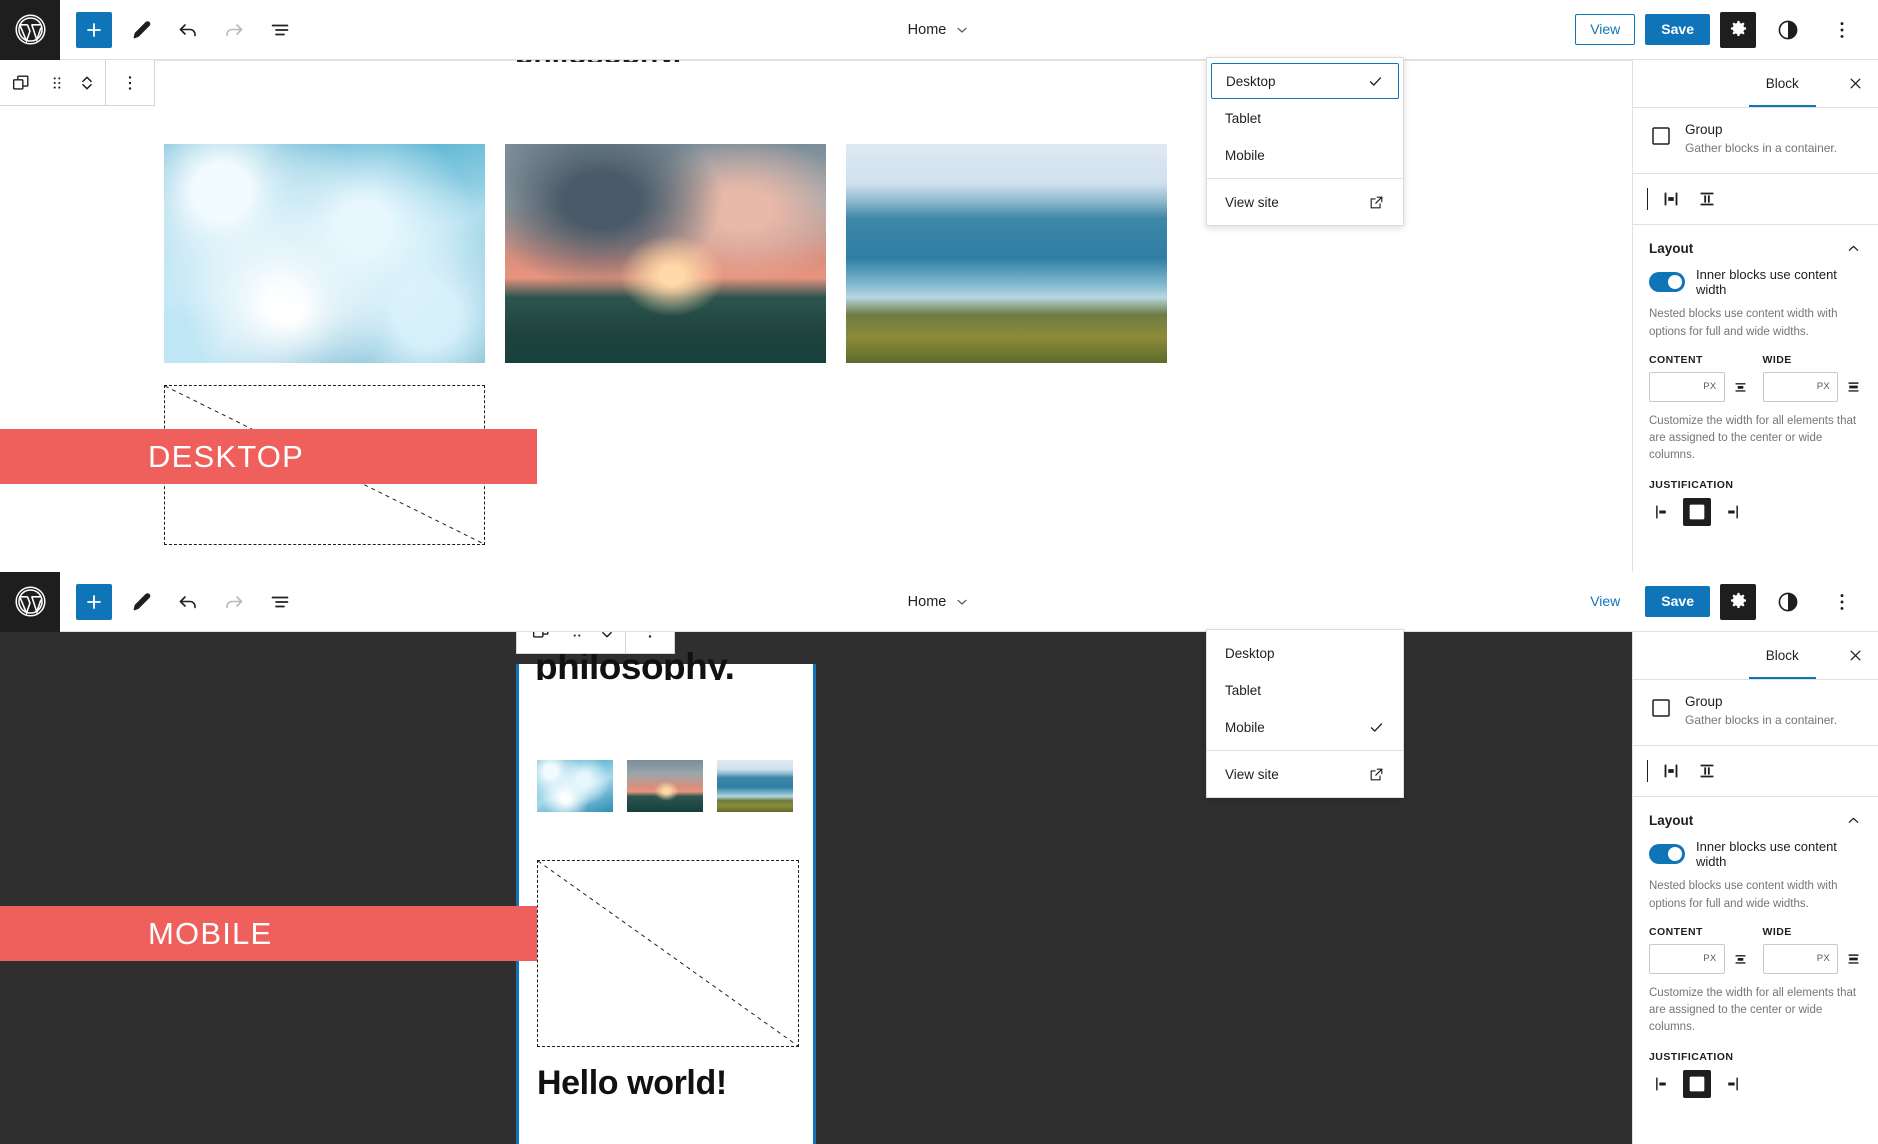  Describe the element at coordinates (1755, 282) in the screenshot. I see `inner-blocks-toggle-row-desktop: Inner blocks use content width` at that location.